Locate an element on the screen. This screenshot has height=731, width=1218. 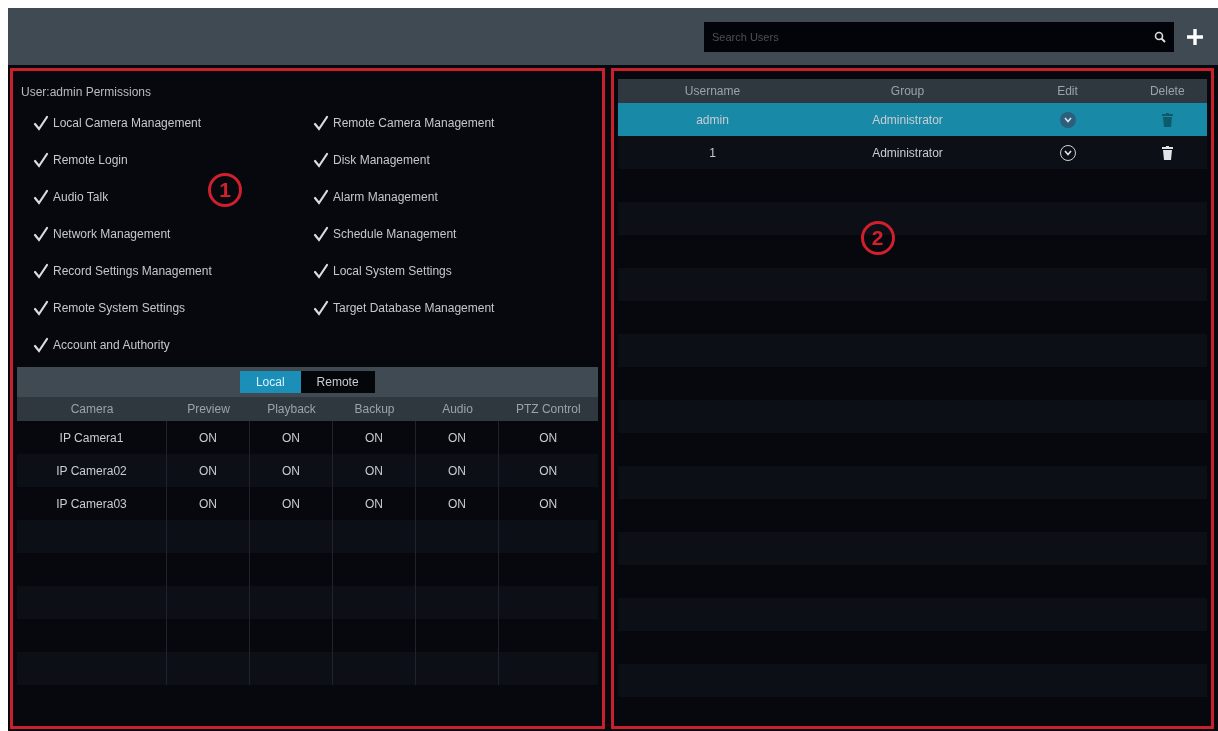
permission-label: Schedule Management is located at coordinates (395, 234).